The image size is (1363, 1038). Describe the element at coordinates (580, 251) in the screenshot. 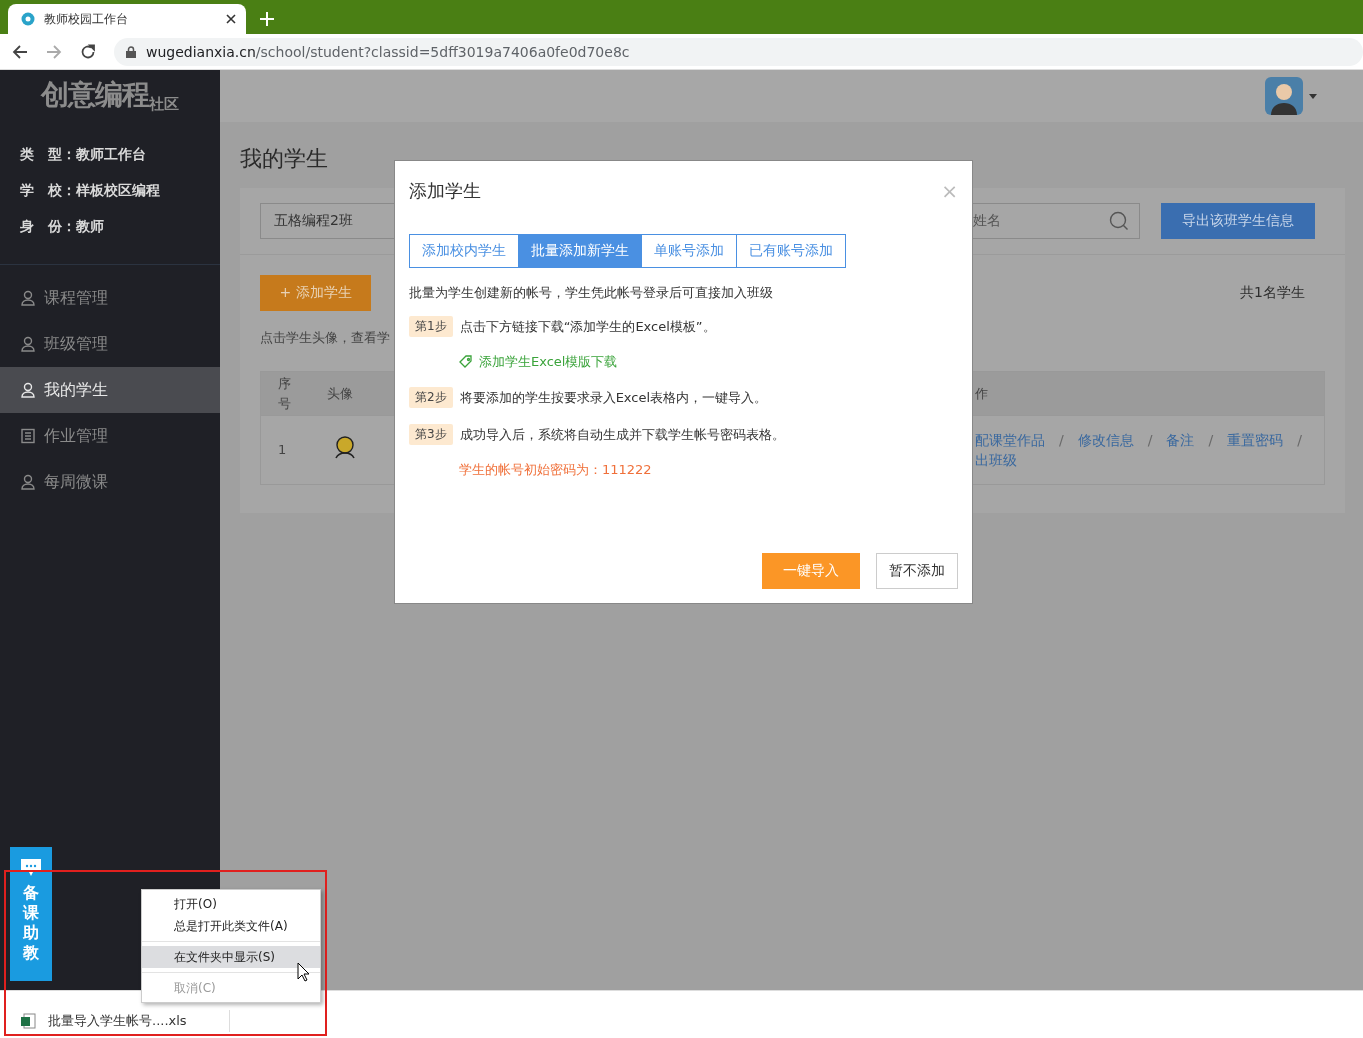

I see `dialog-tab: 批量添加新学生` at that location.